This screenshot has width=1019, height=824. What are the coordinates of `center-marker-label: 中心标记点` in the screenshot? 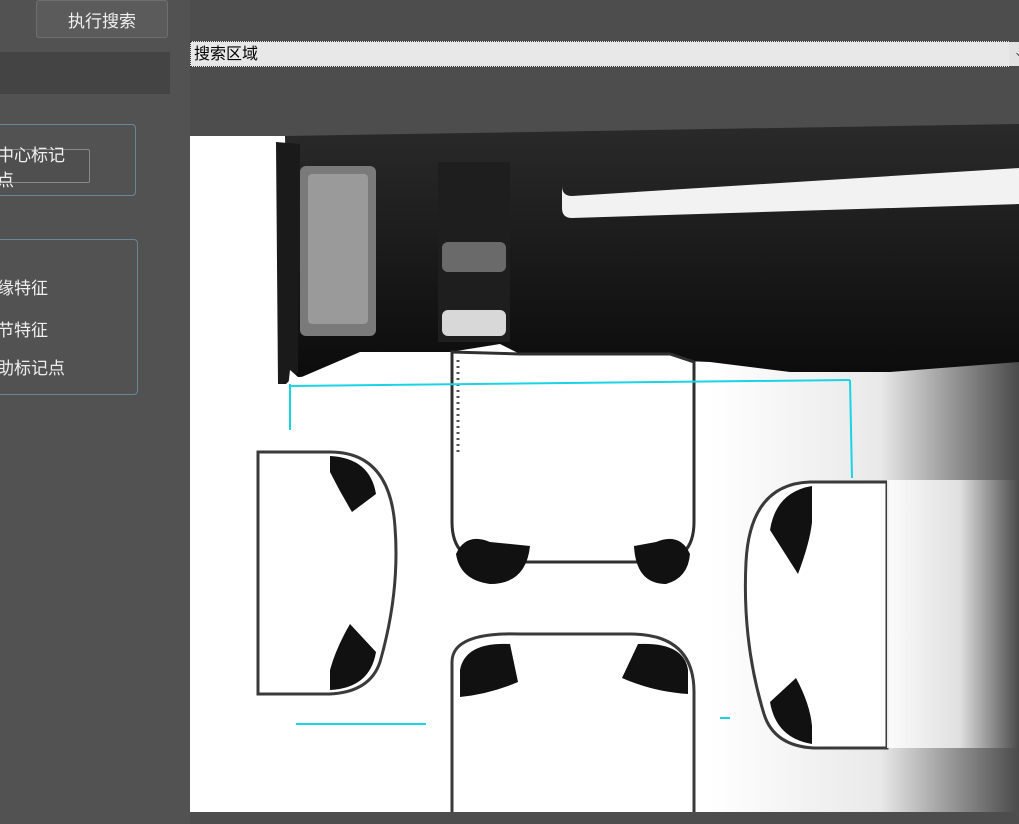 It's located at (32, 168).